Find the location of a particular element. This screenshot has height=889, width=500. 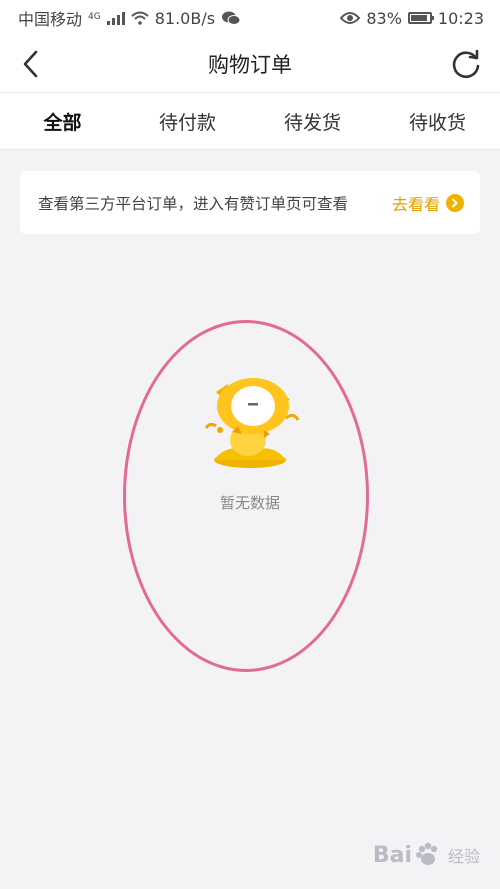

clock-time: 10:23 is located at coordinates (460, 18).